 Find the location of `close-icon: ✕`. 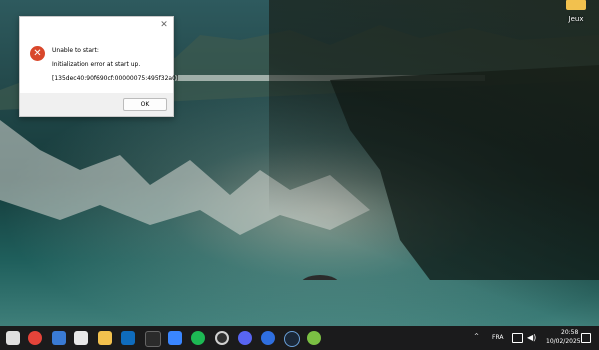

close-icon: ✕ is located at coordinates (164, 25).